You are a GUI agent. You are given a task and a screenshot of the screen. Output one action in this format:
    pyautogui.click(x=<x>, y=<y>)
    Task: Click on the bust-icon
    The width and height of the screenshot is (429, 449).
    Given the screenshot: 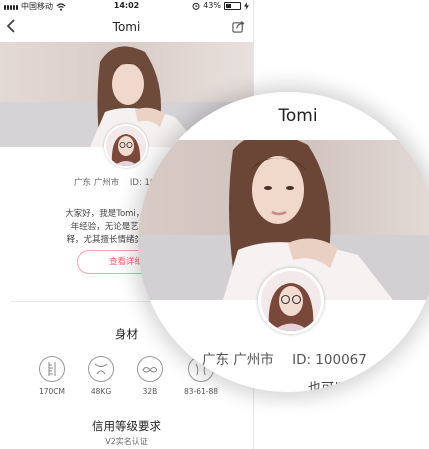 What is the action you would take?
    pyautogui.click(x=150, y=369)
    